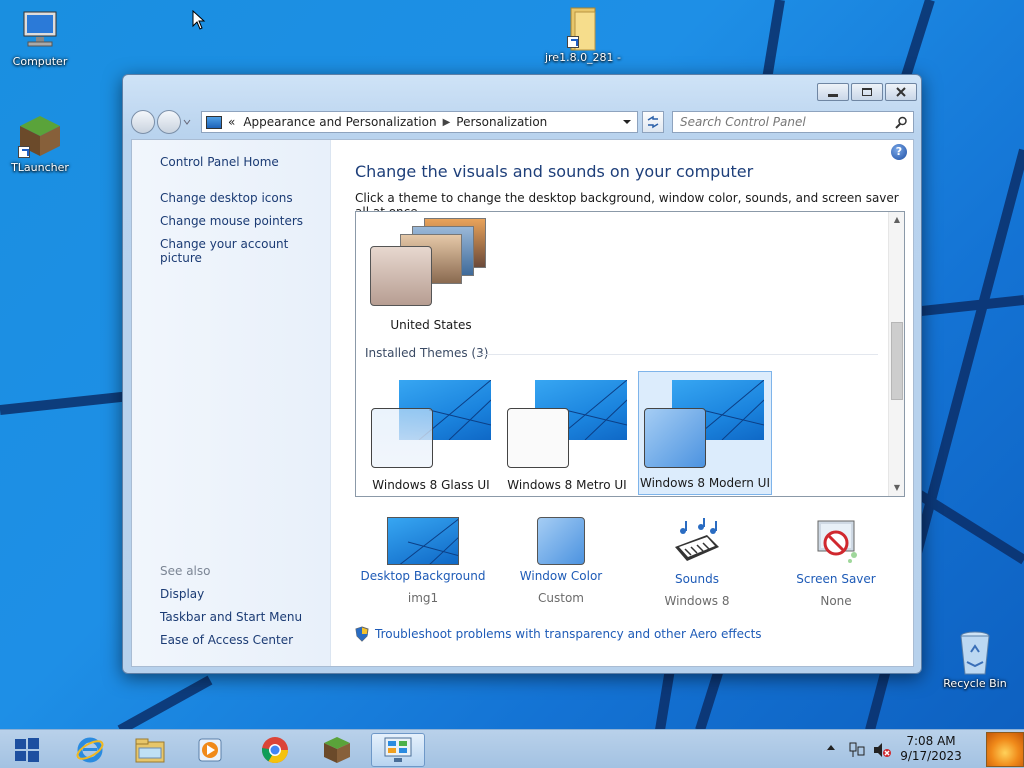  Describe the element at coordinates (627, 122) in the screenshot. I see `address-dropdown-chevron-icon` at that location.